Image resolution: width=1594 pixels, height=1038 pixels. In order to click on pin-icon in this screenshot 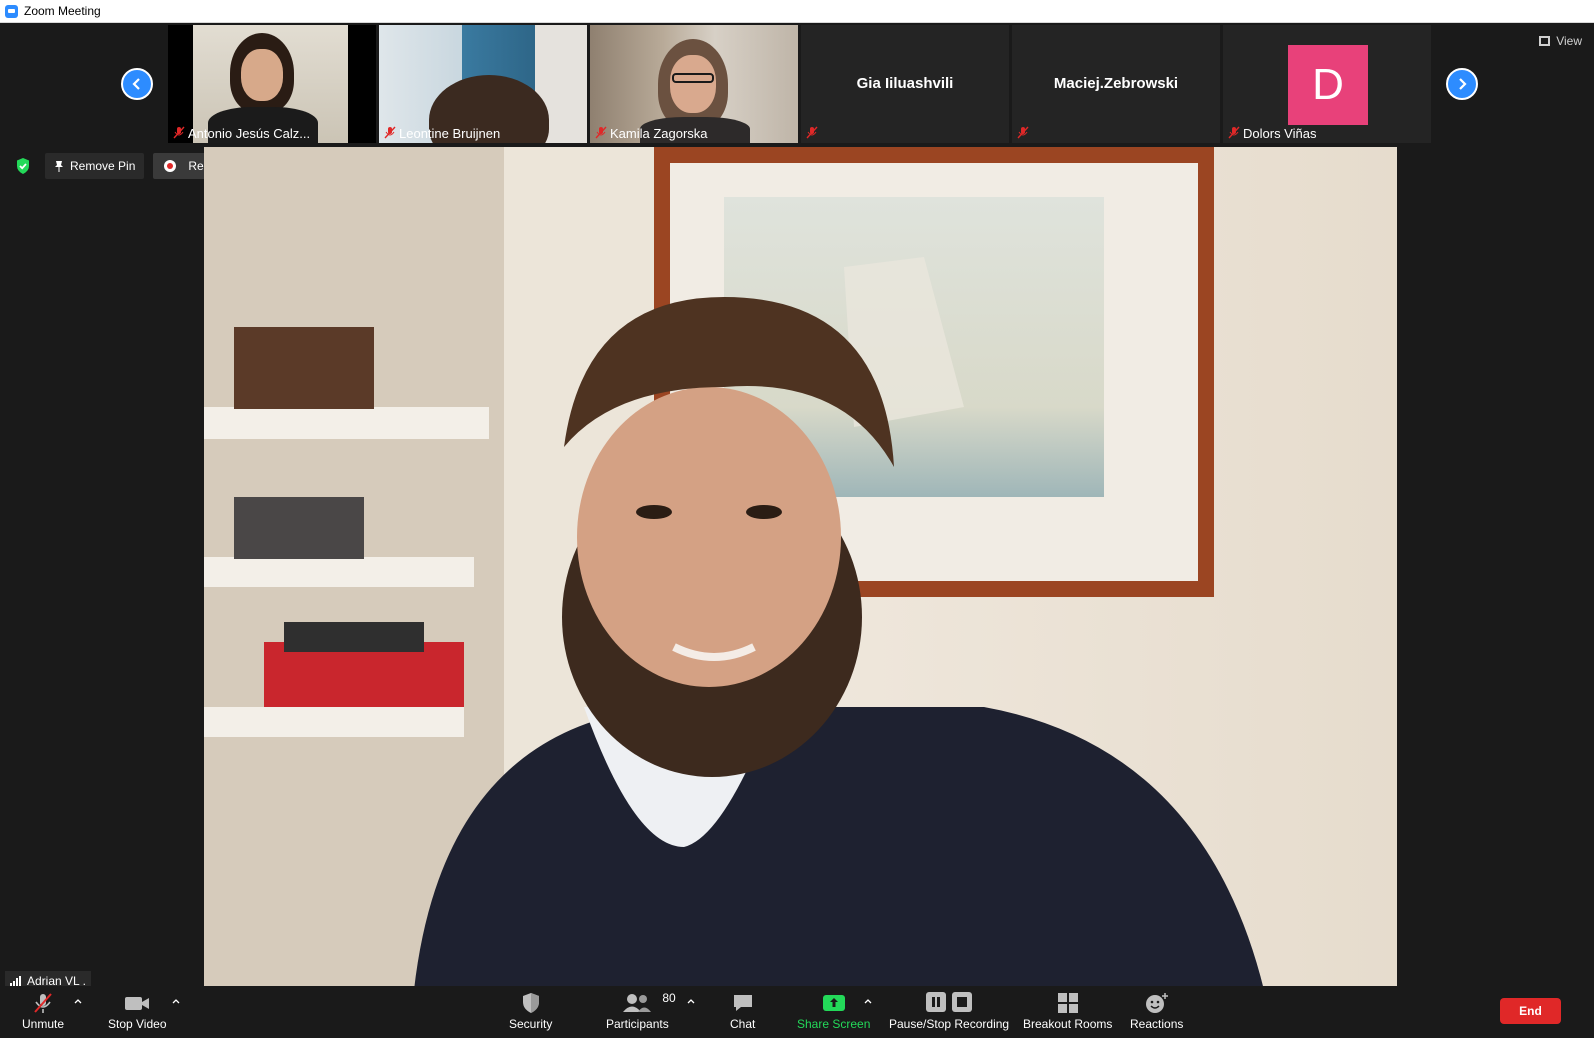, I will do `click(59, 166)`.